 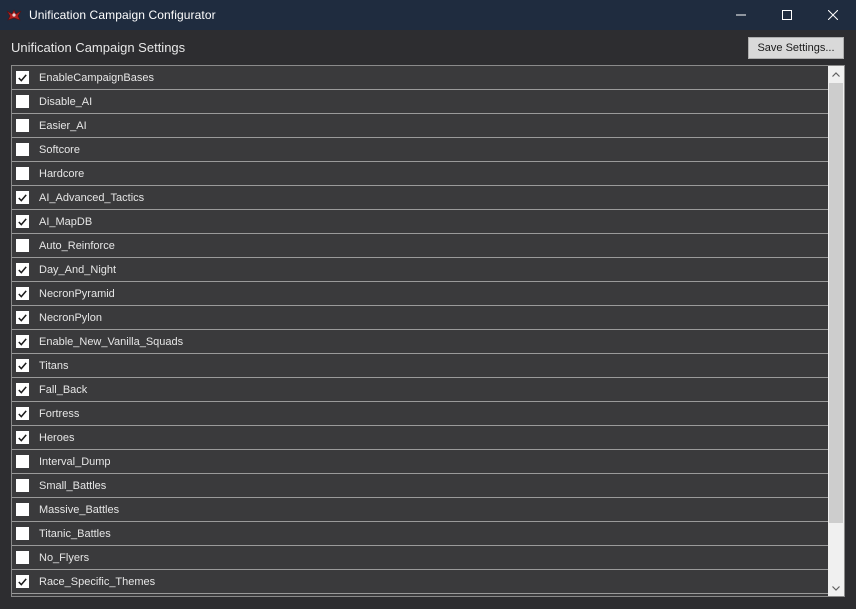 What do you see at coordinates (420, 318) in the screenshot?
I see `settings-row: NecronPylon` at bounding box center [420, 318].